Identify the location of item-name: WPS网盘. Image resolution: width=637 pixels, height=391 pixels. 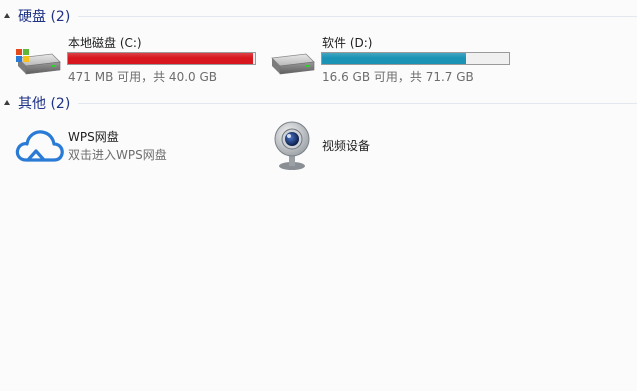
(93, 137).